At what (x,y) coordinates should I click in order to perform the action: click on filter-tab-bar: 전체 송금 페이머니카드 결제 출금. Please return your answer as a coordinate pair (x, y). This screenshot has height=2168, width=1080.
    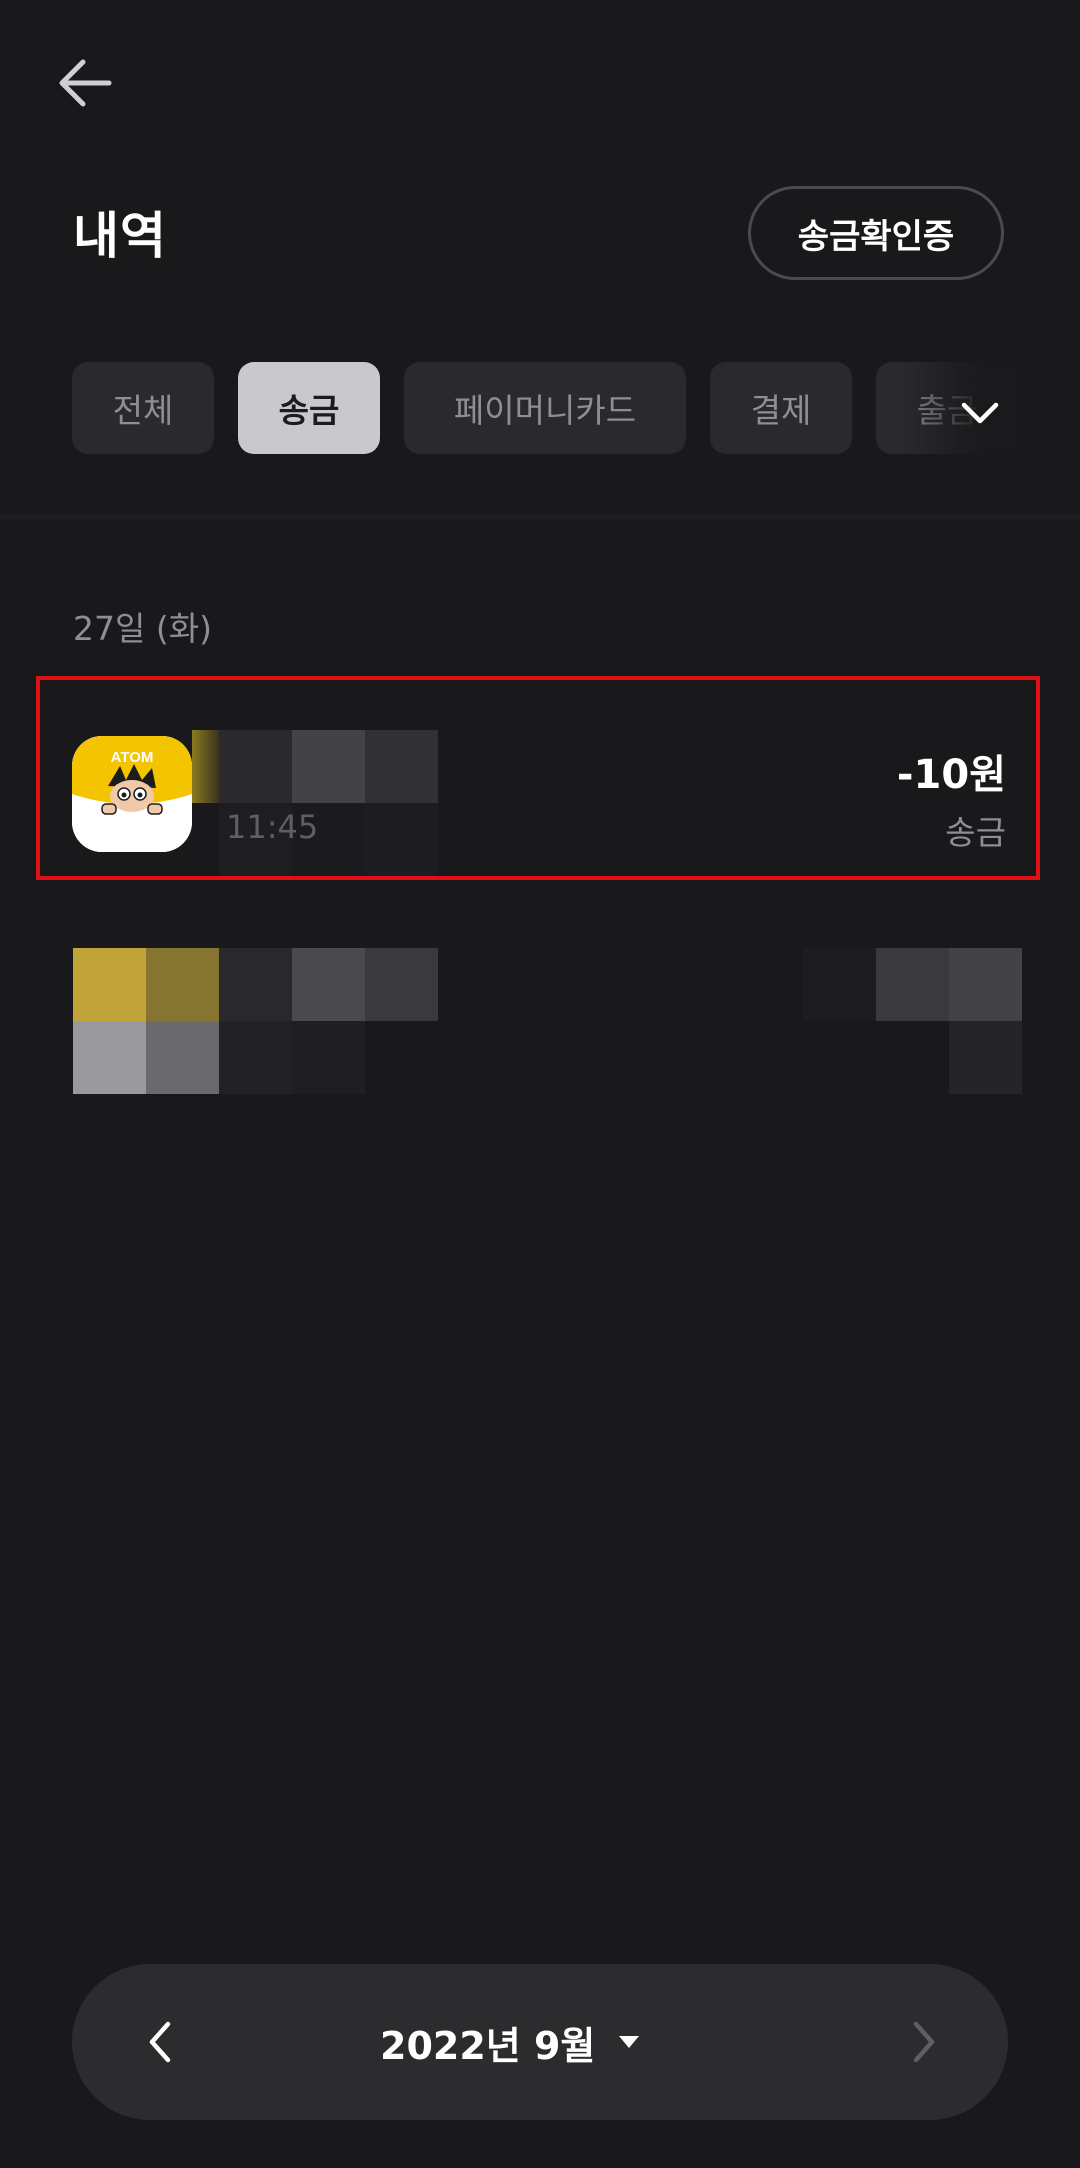
    Looking at the image, I should click on (540, 410).